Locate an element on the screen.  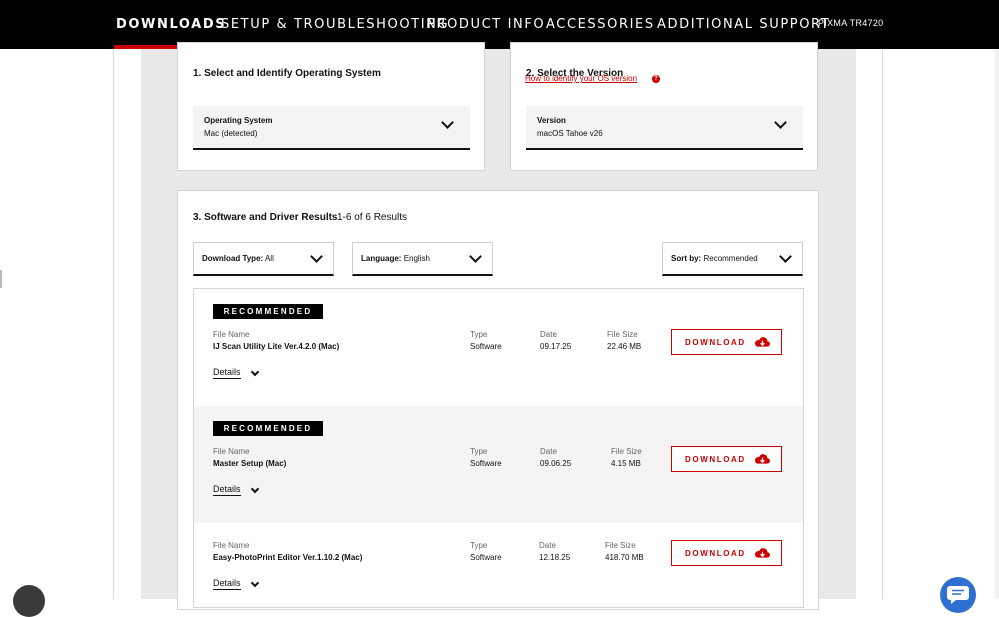
download-type-label: Download Type: is located at coordinates (233, 258).